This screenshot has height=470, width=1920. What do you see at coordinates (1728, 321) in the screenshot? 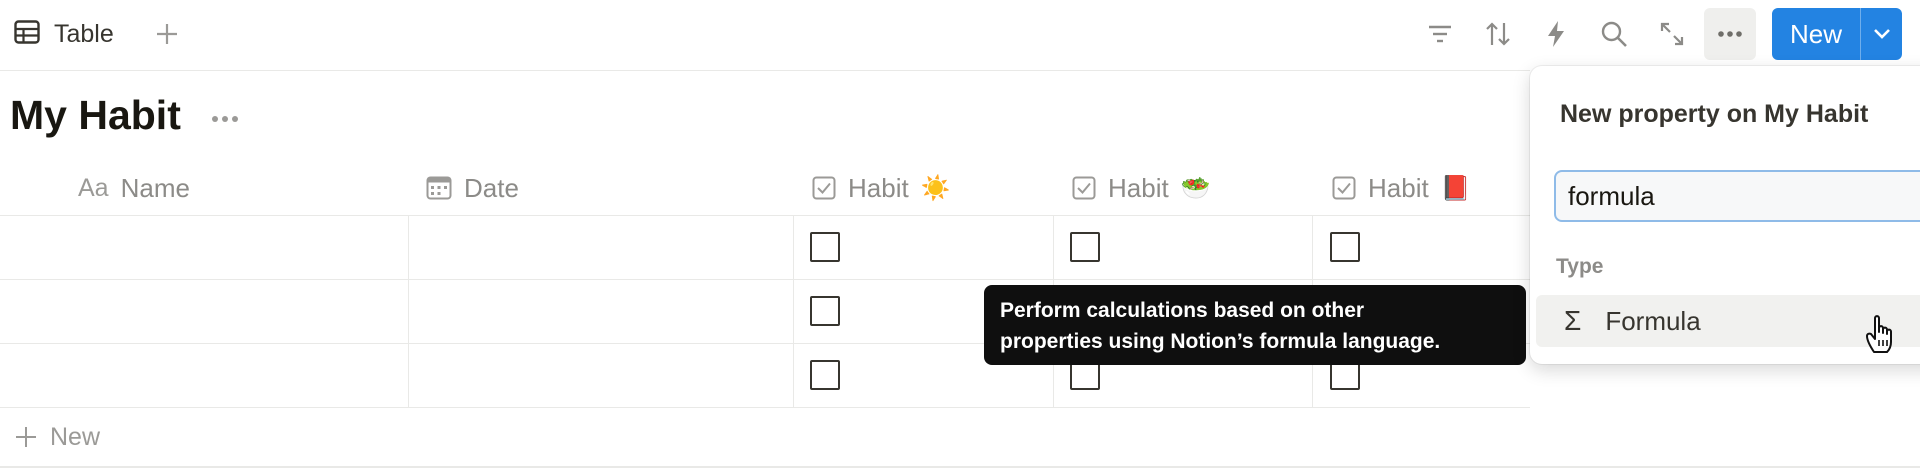
I see `property-type-formula: Σ Formula` at bounding box center [1728, 321].